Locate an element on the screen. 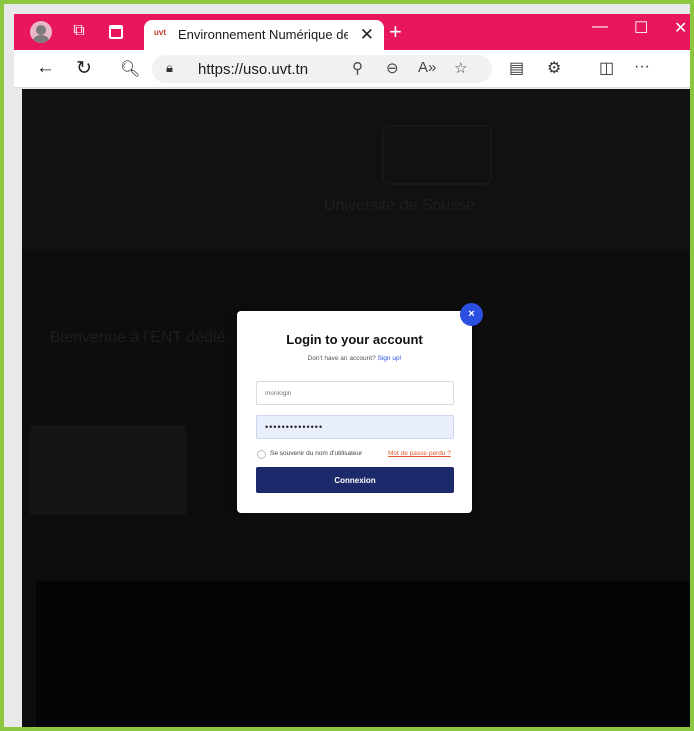 This screenshot has width=694, height=731. split-screen-icon: ◫ is located at coordinates (606, 68).